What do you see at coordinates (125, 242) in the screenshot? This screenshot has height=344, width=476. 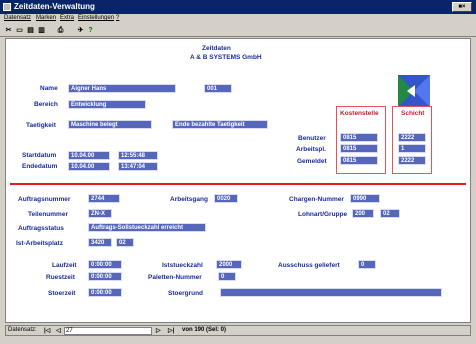 I see `ist-arbeitsplatz-field-2: 02` at bounding box center [125, 242].